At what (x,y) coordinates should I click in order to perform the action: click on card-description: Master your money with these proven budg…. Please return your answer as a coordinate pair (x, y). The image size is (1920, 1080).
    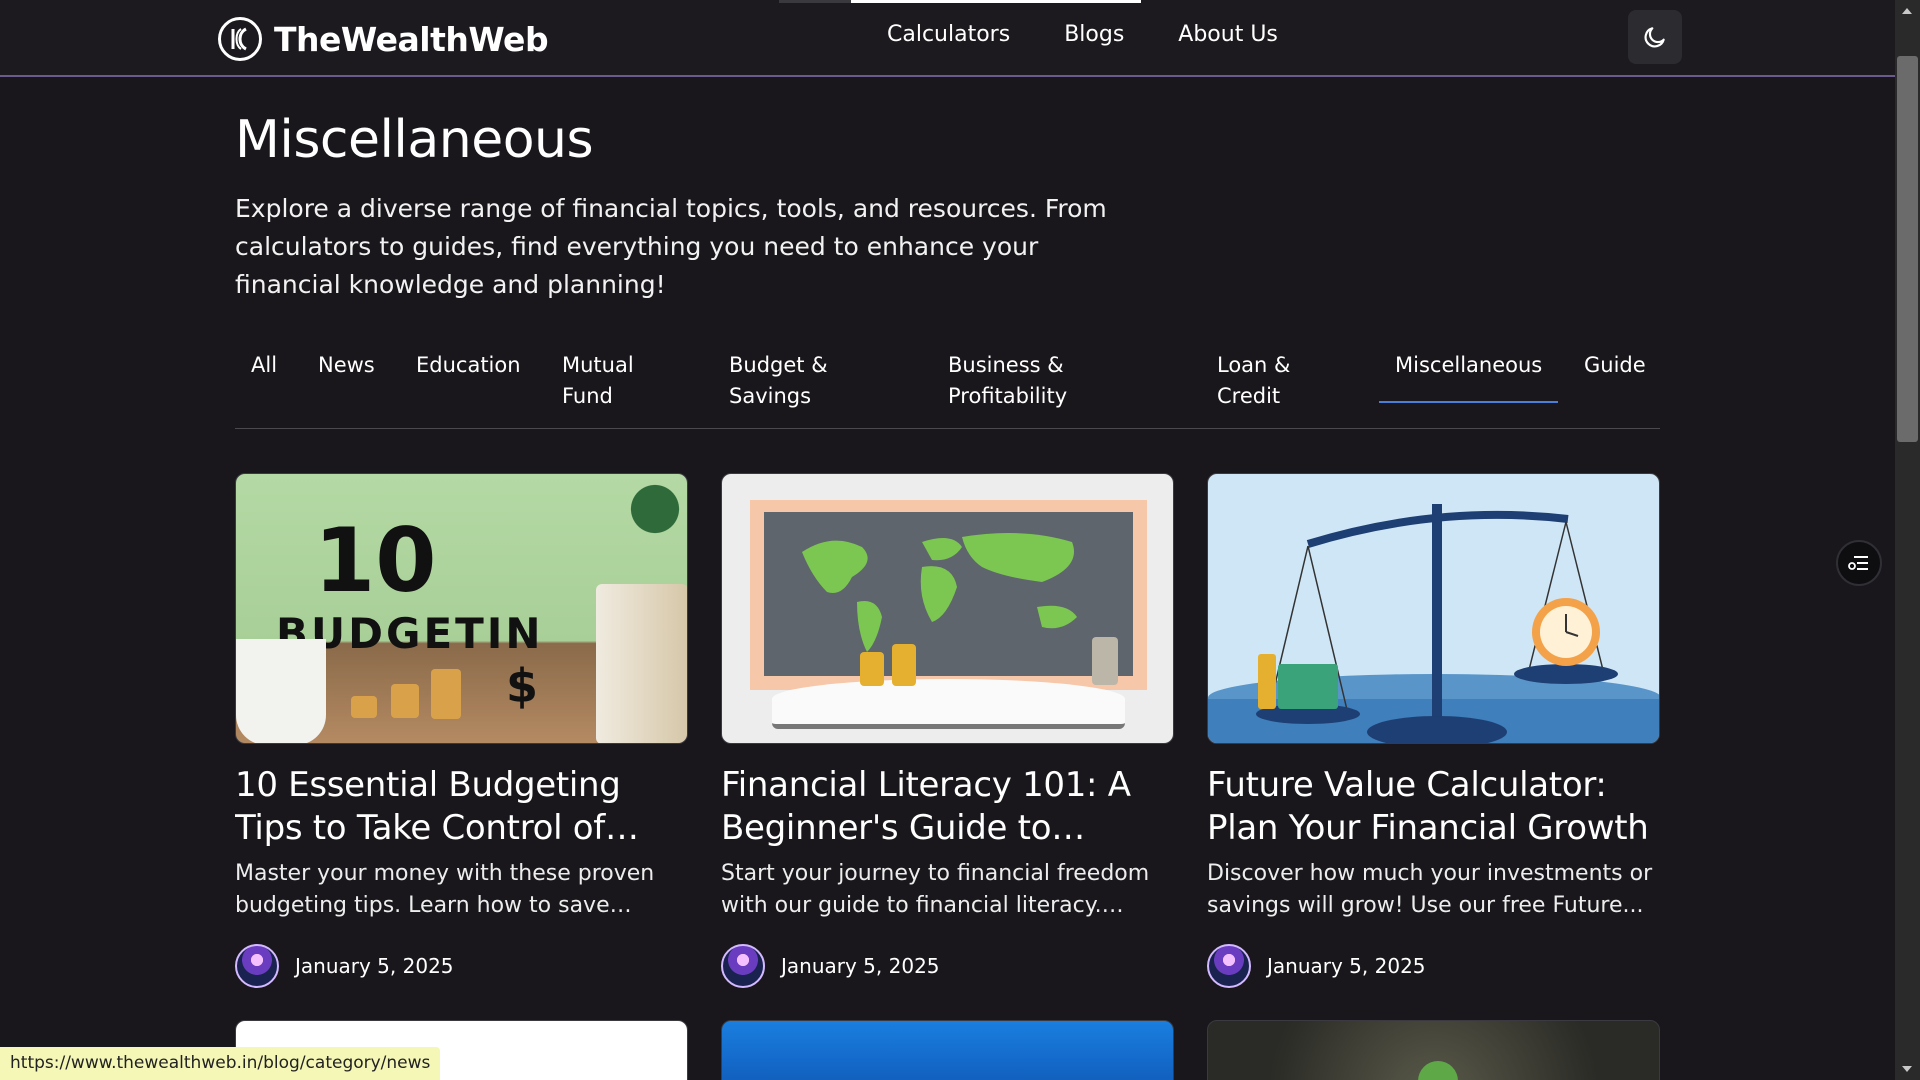
    Looking at the image, I should click on (445, 889).